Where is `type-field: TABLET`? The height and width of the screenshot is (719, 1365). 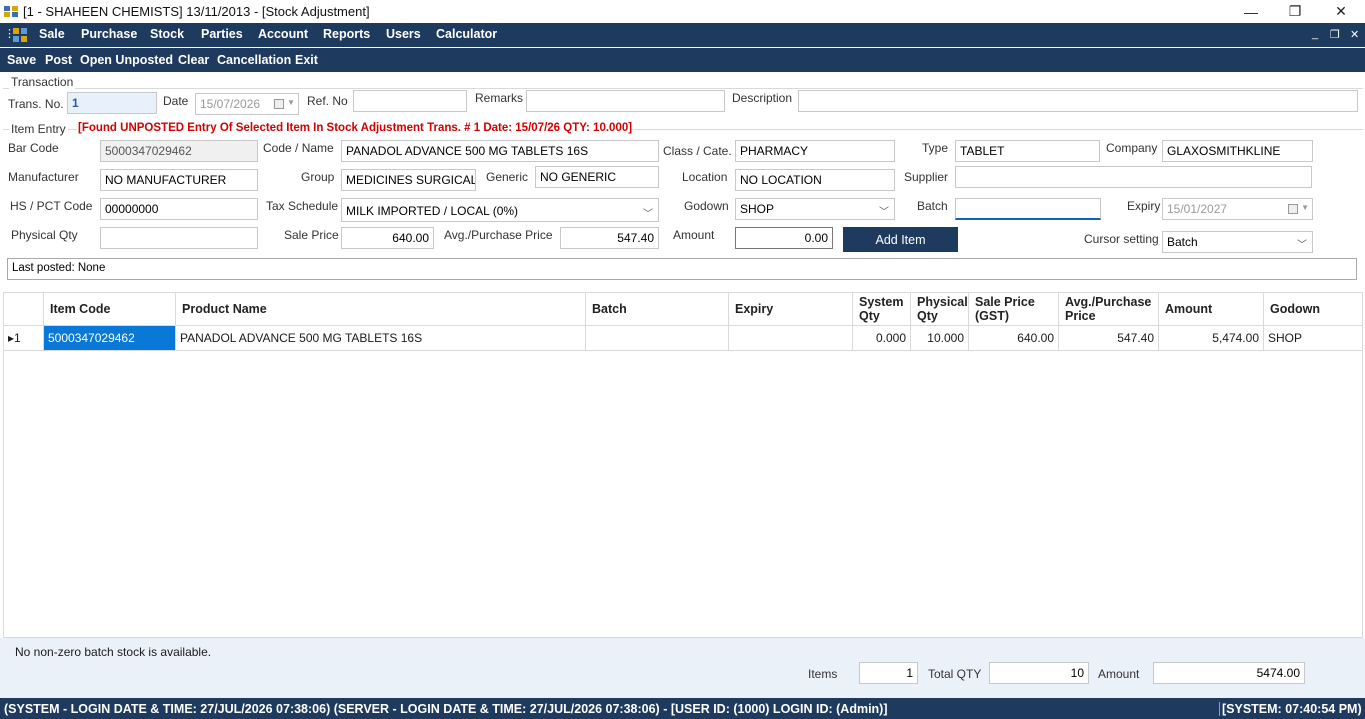
type-field: TABLET is located at coordinates (1027, 151).